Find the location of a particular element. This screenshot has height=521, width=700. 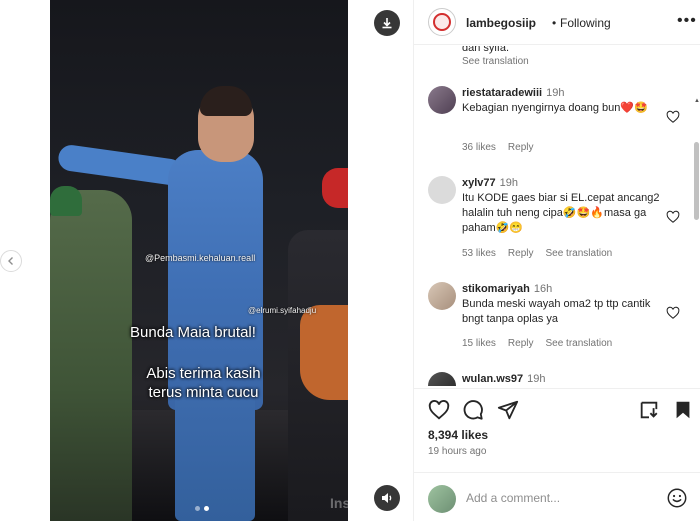

comment-body: wulan.ws97 19h is located at coordinates (562, 379).